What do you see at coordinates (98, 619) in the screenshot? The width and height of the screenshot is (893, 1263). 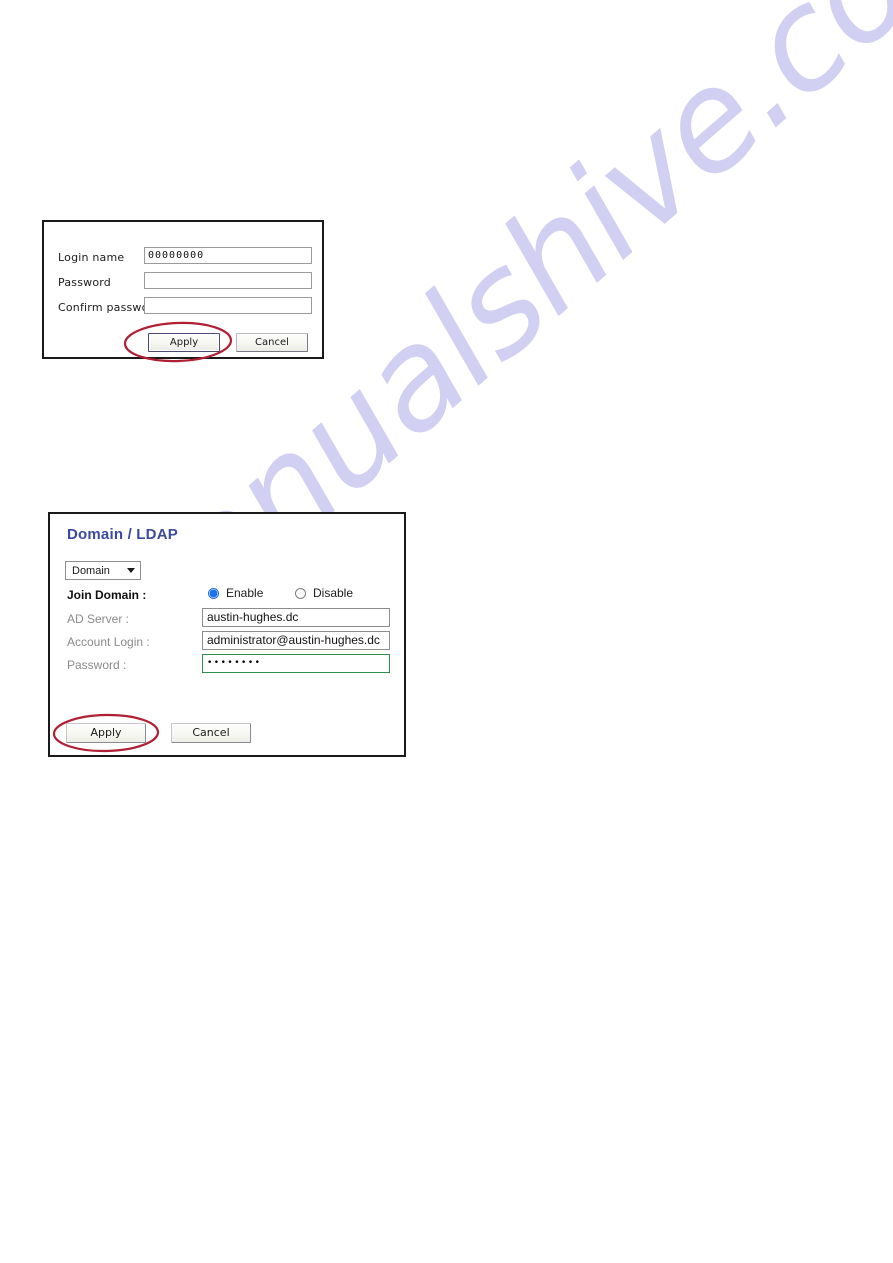 I see `ad-server-label: AD Server :` at bounding box center [98, 619].